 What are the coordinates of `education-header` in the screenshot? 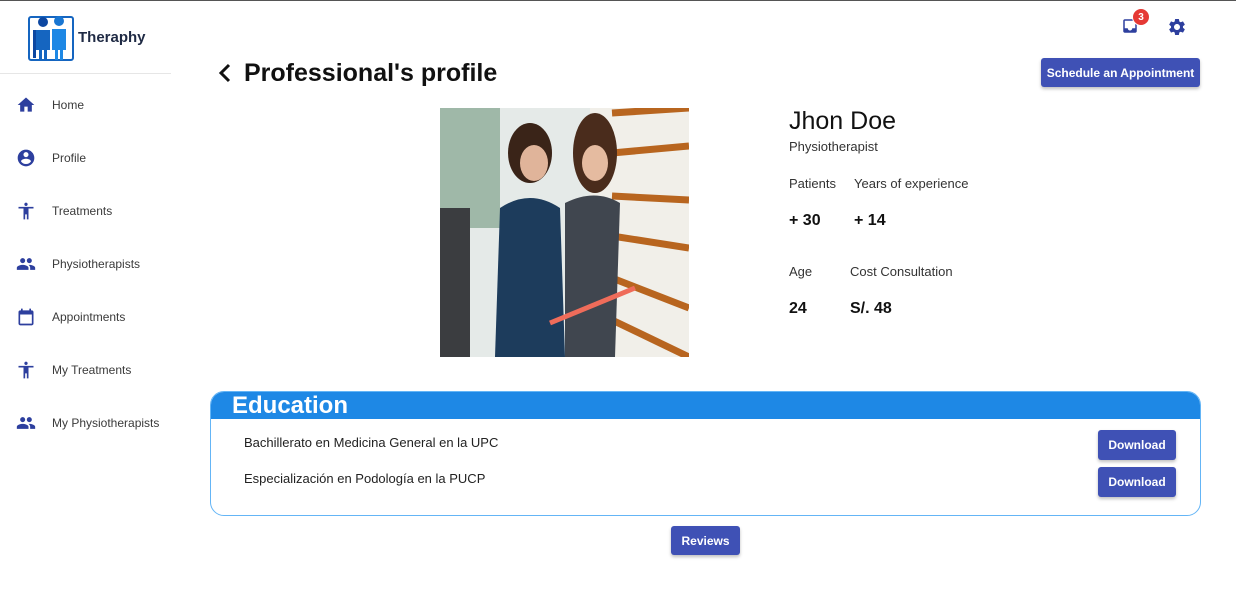 It's located at (705, 405).